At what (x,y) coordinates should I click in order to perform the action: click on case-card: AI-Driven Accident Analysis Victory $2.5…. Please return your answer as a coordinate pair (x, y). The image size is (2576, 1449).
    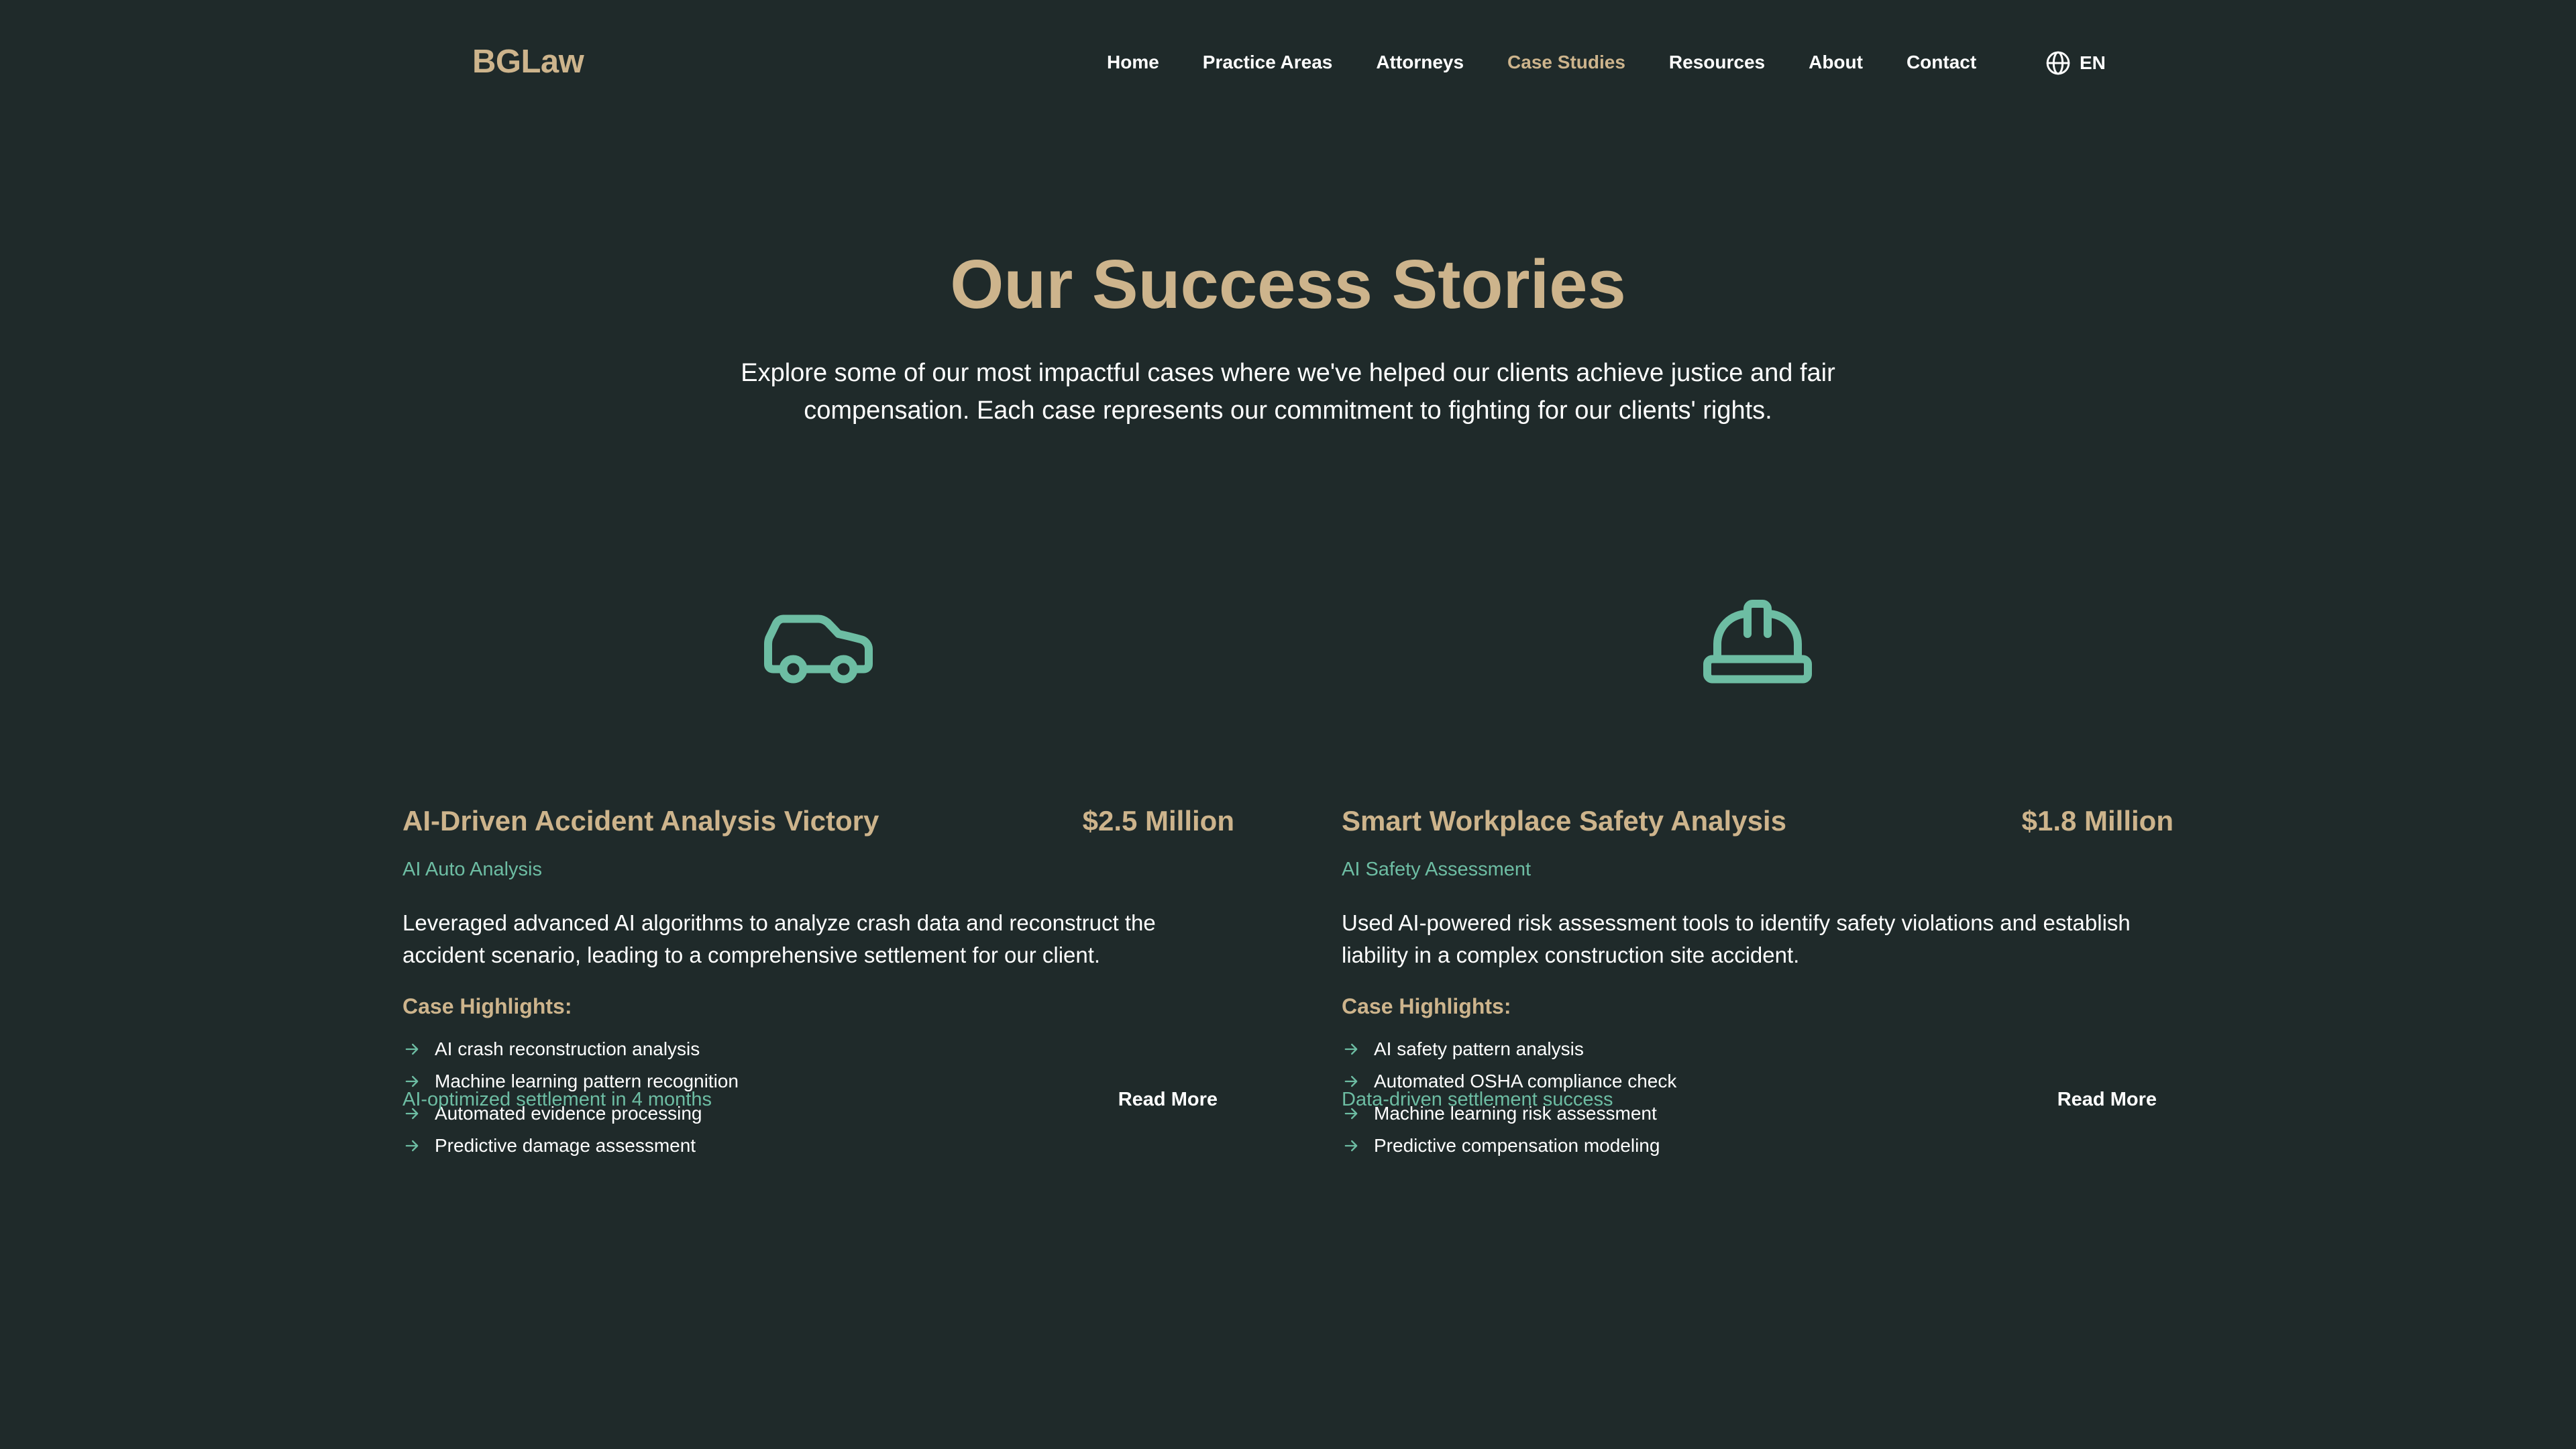
    Looking at the image, I should click on (818, 906).